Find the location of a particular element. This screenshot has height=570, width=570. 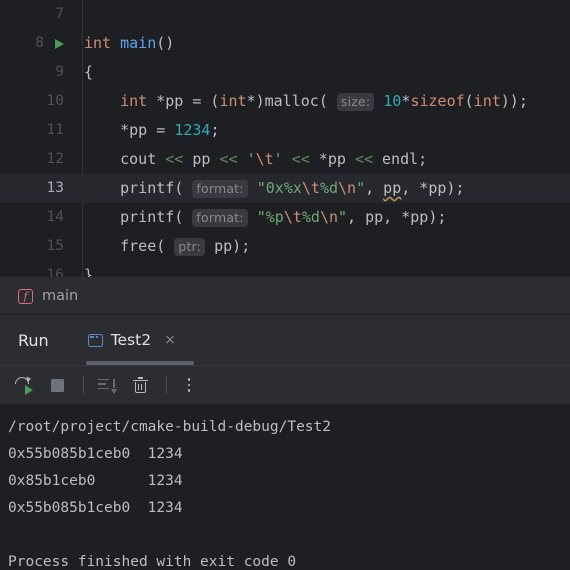

code-token: 1234 is located at coordinates (192, 130).